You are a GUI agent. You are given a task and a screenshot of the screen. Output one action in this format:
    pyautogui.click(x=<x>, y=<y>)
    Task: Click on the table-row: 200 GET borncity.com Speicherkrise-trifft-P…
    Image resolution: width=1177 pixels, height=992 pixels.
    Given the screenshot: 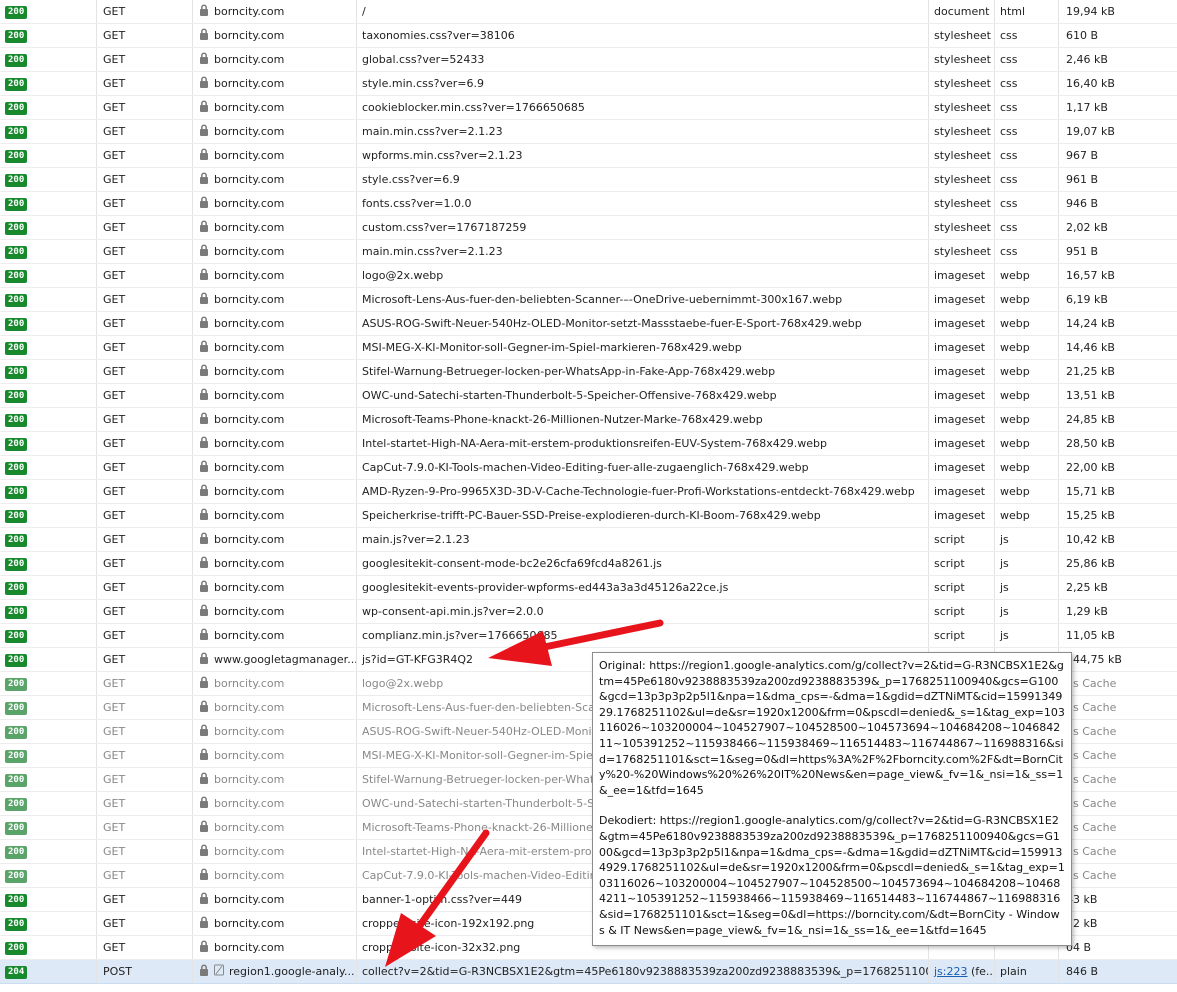 What is the action you would take?
    pyautogui.click(x=588, y=516)
    